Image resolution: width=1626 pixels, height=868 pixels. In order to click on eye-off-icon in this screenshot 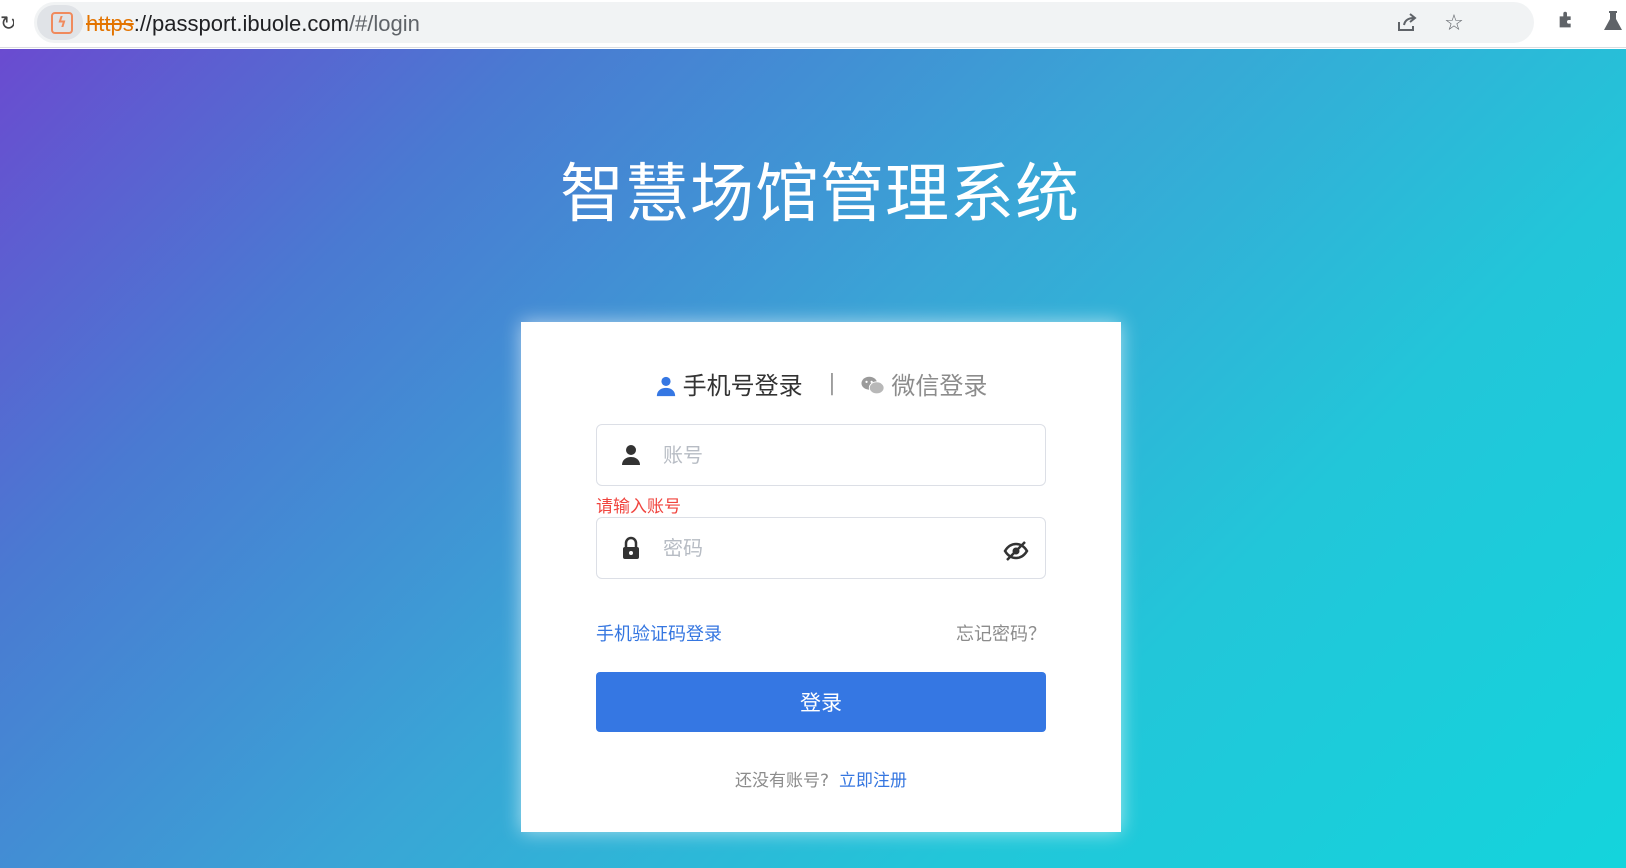, I will do `click(1016, 551)`.